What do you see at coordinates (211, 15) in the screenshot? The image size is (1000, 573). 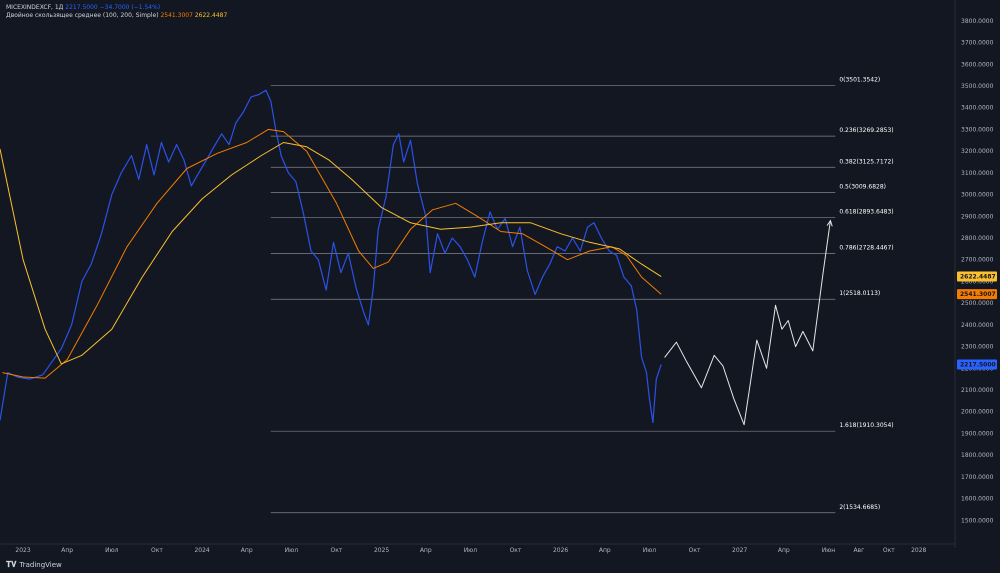 I see `legend-ma-slow-value: 2622.4487` at bounding box center [211, 15].